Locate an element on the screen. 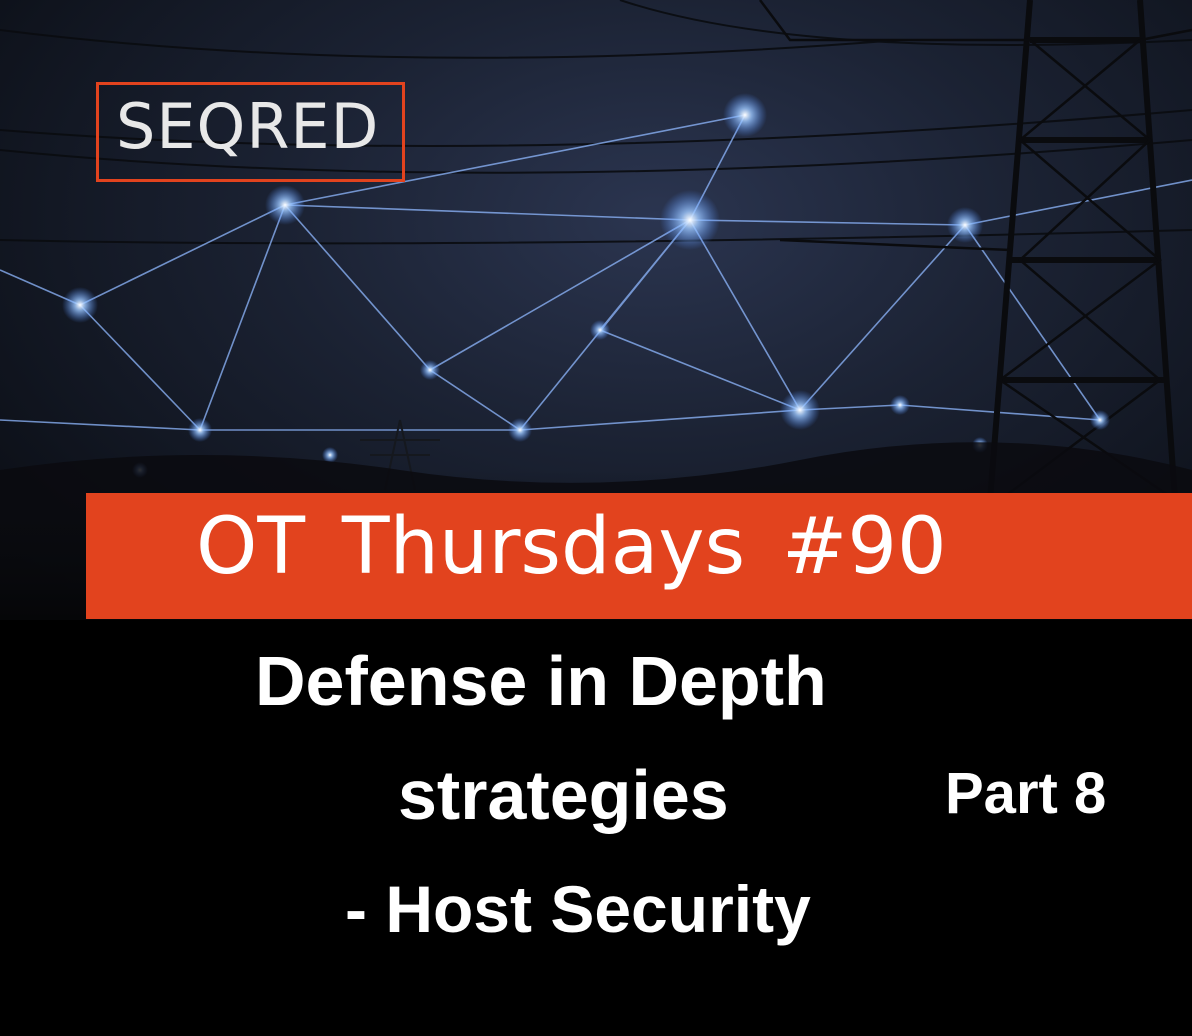 This screenshot has width=1192, height=1036. logo-text: SEQRED is located at coordinates (248, 126).